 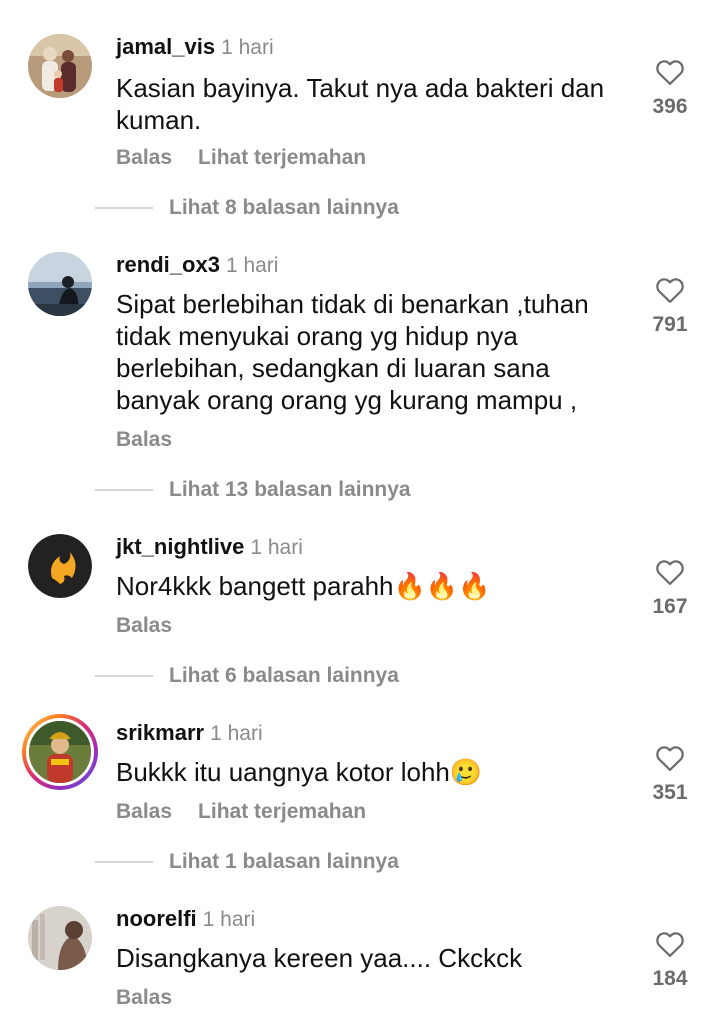 I want to click on view-replies-button: Lihat 8 balasan lainnya, so click(x=247, y=208).